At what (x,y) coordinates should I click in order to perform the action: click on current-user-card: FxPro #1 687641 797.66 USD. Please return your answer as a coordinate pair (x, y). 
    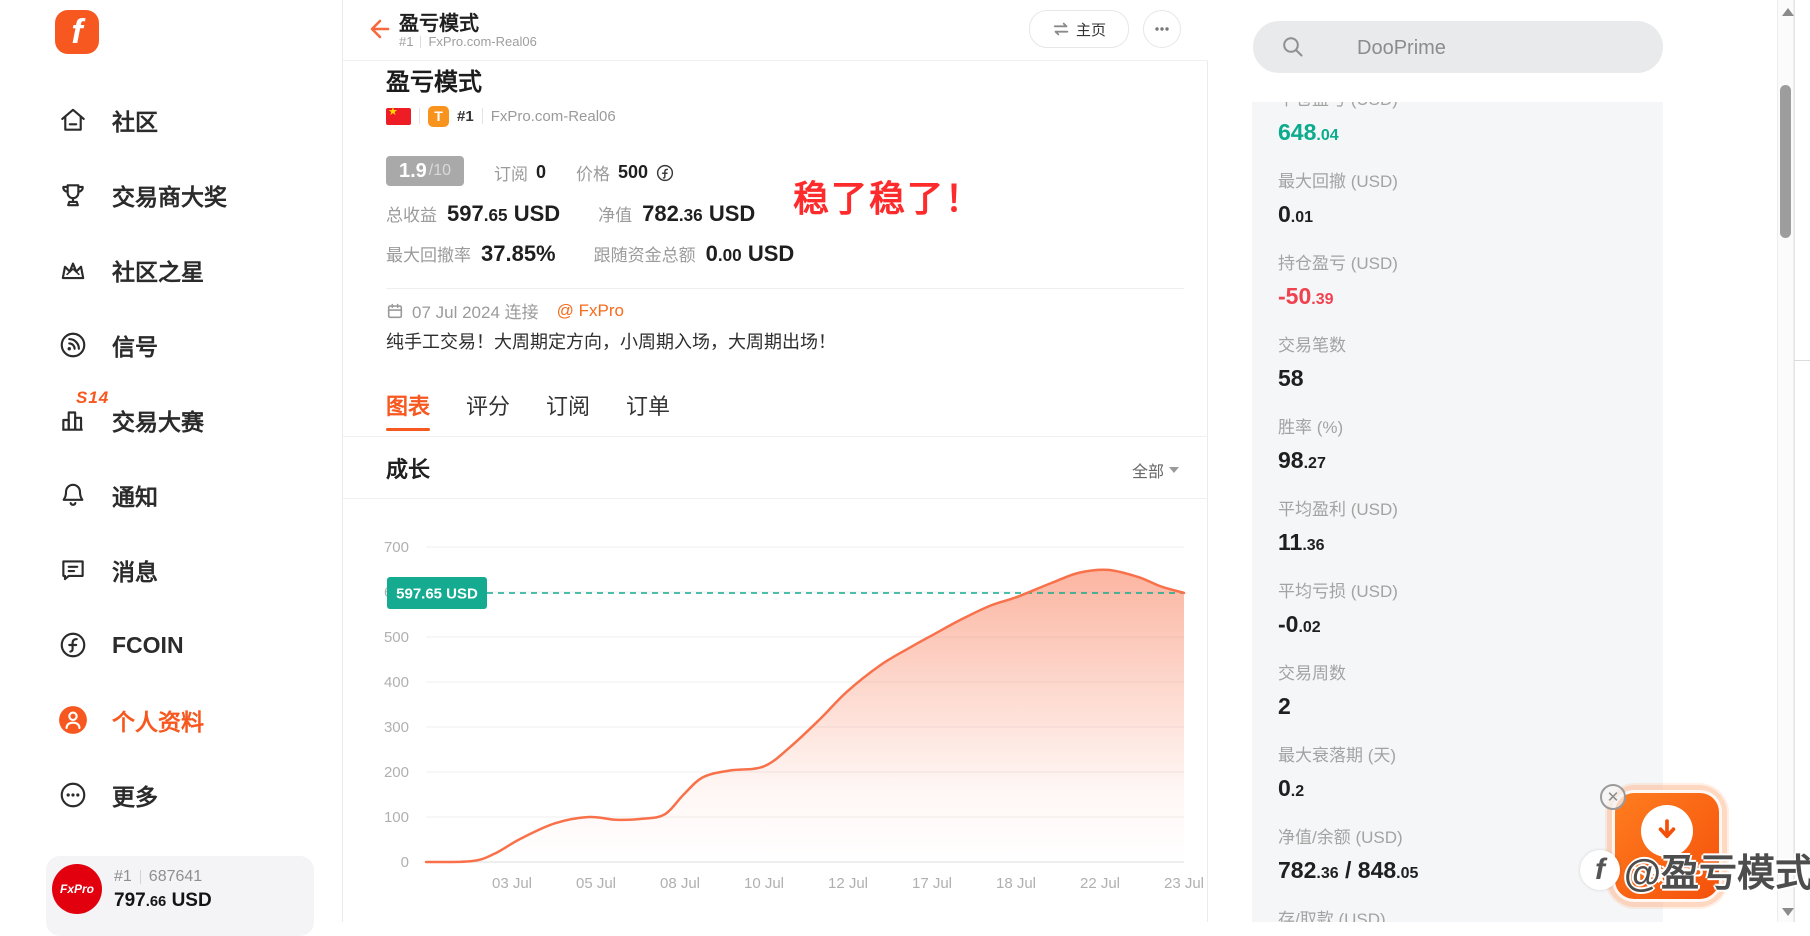
    Looking at the image, I should click on (180, 896).